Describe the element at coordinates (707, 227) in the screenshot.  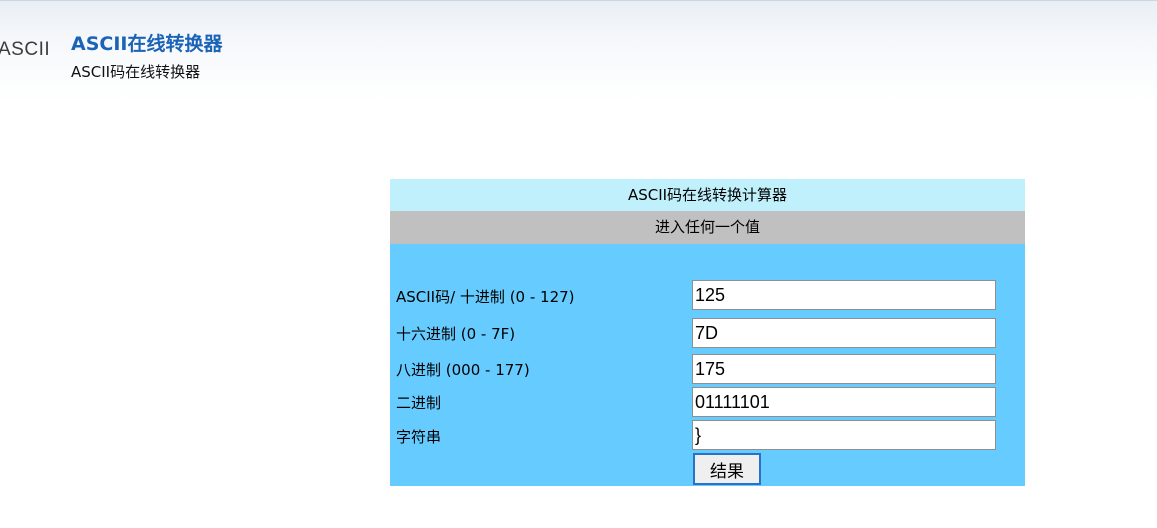
I see `converter-subtitle: 进入任何一个值` at that location.